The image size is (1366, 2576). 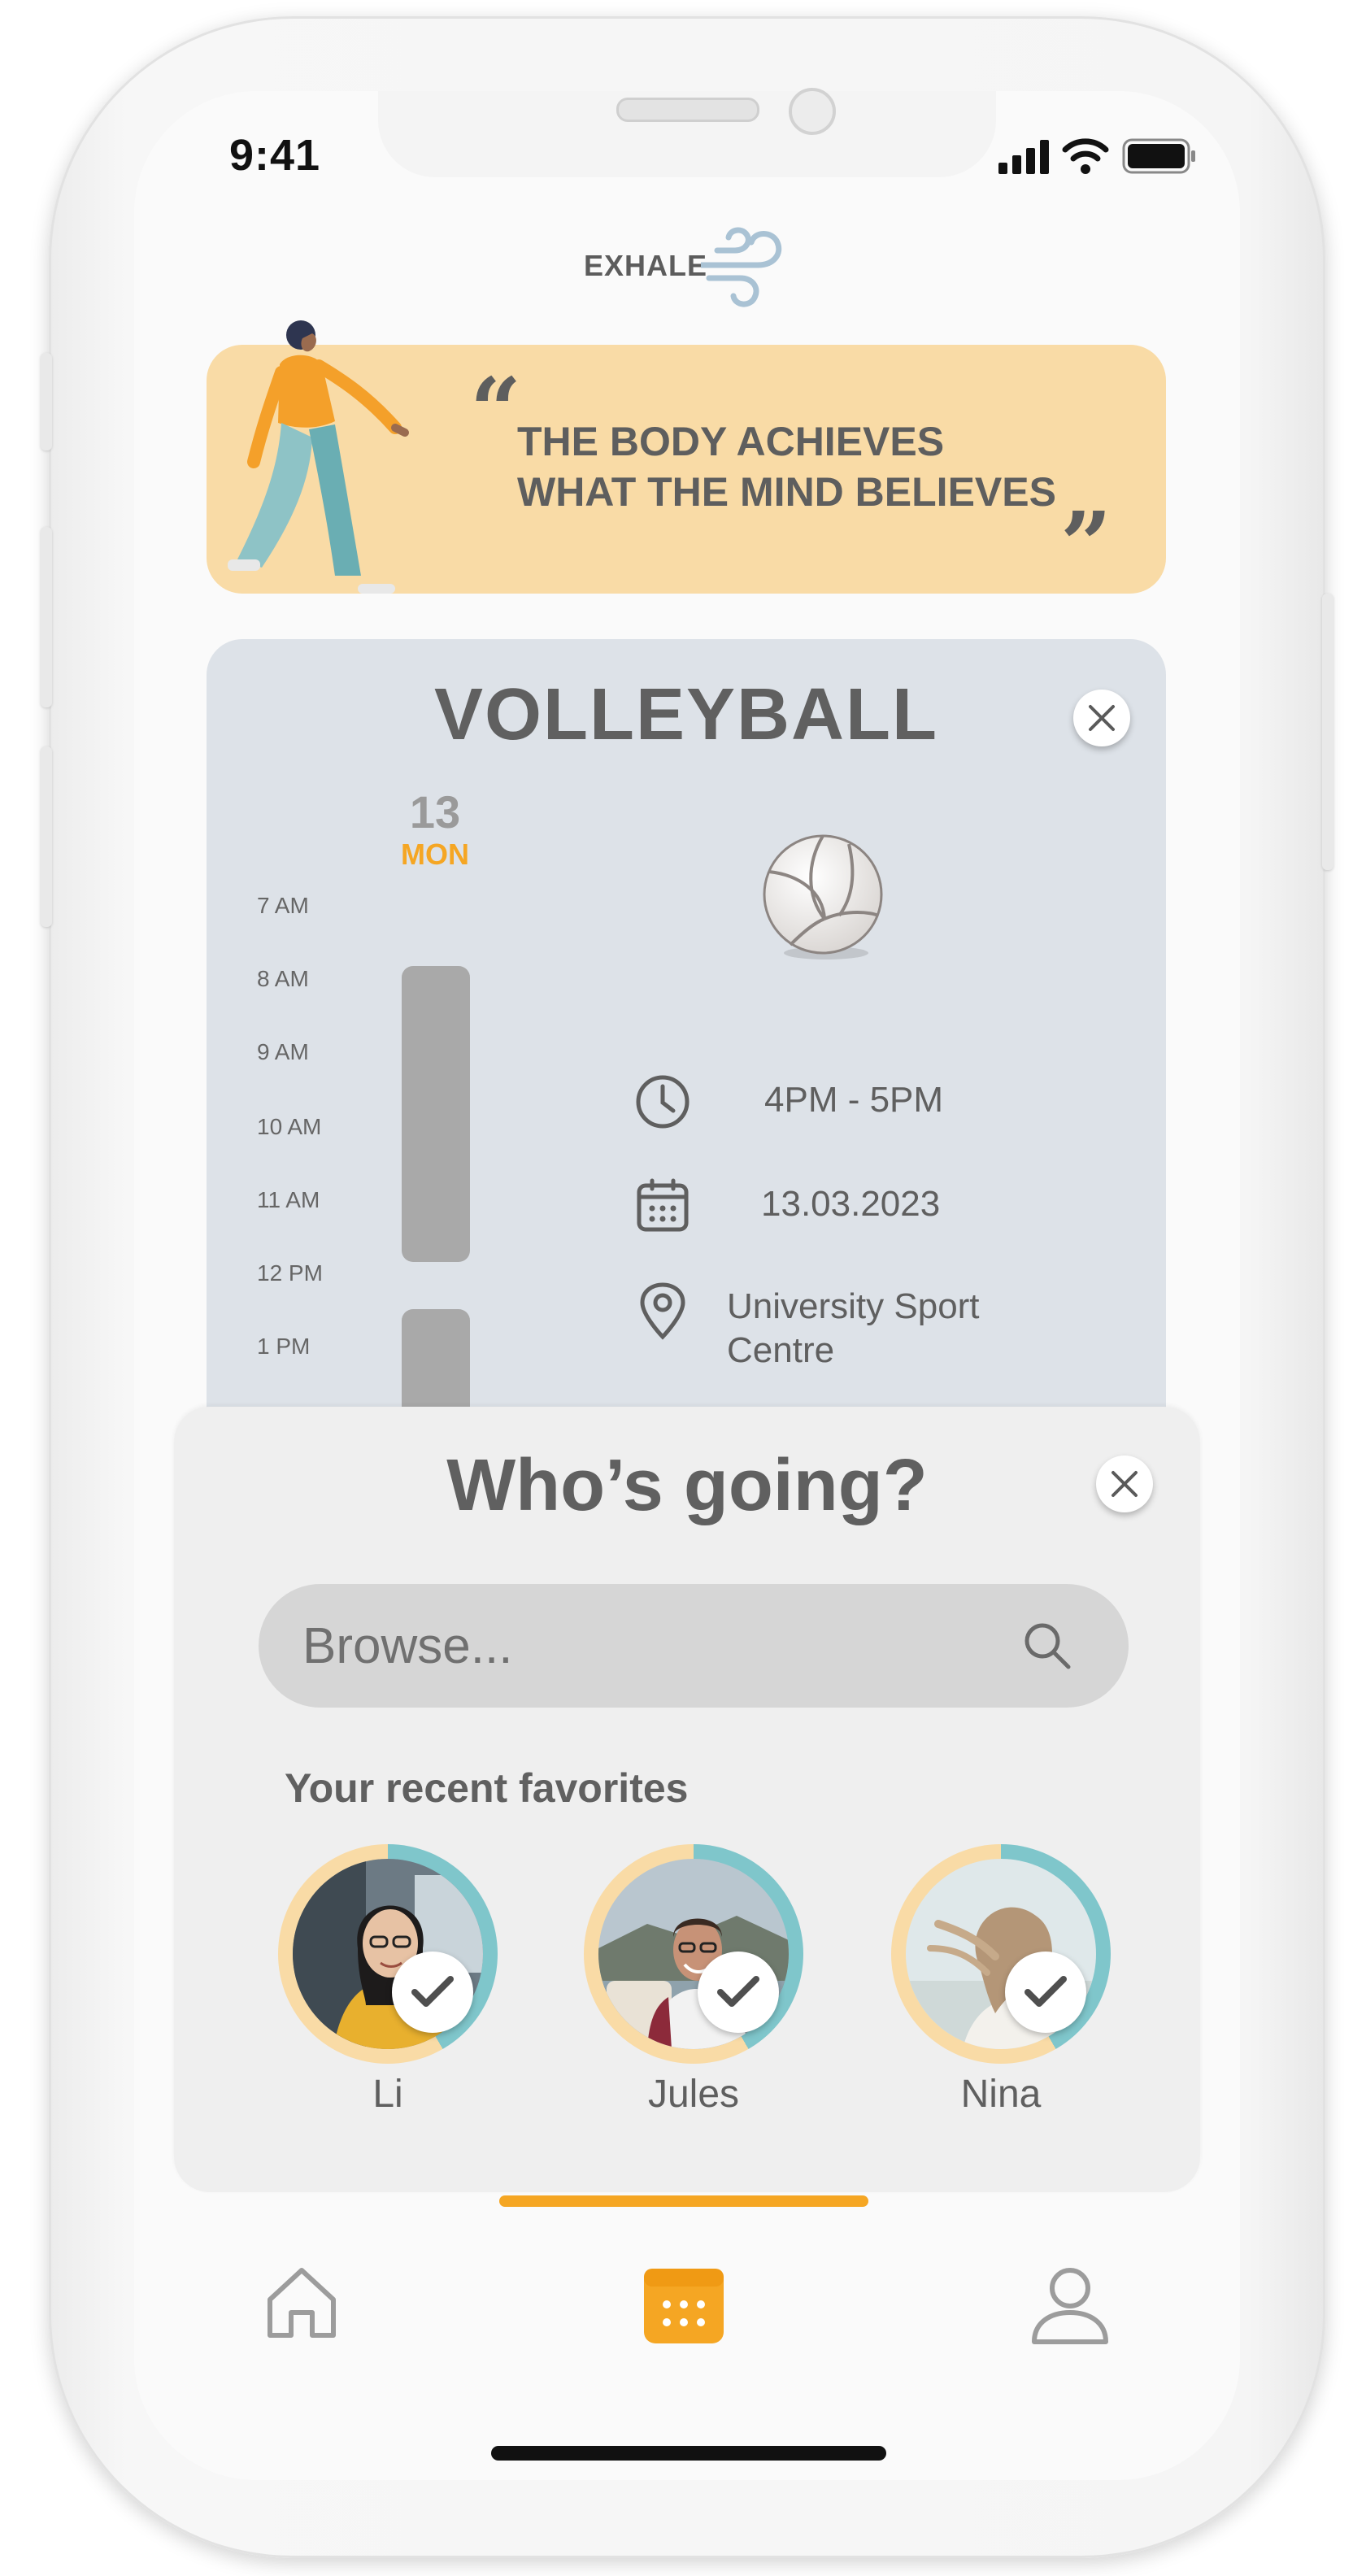 I want to click on volume-up-button, so click(x=46, y=617).